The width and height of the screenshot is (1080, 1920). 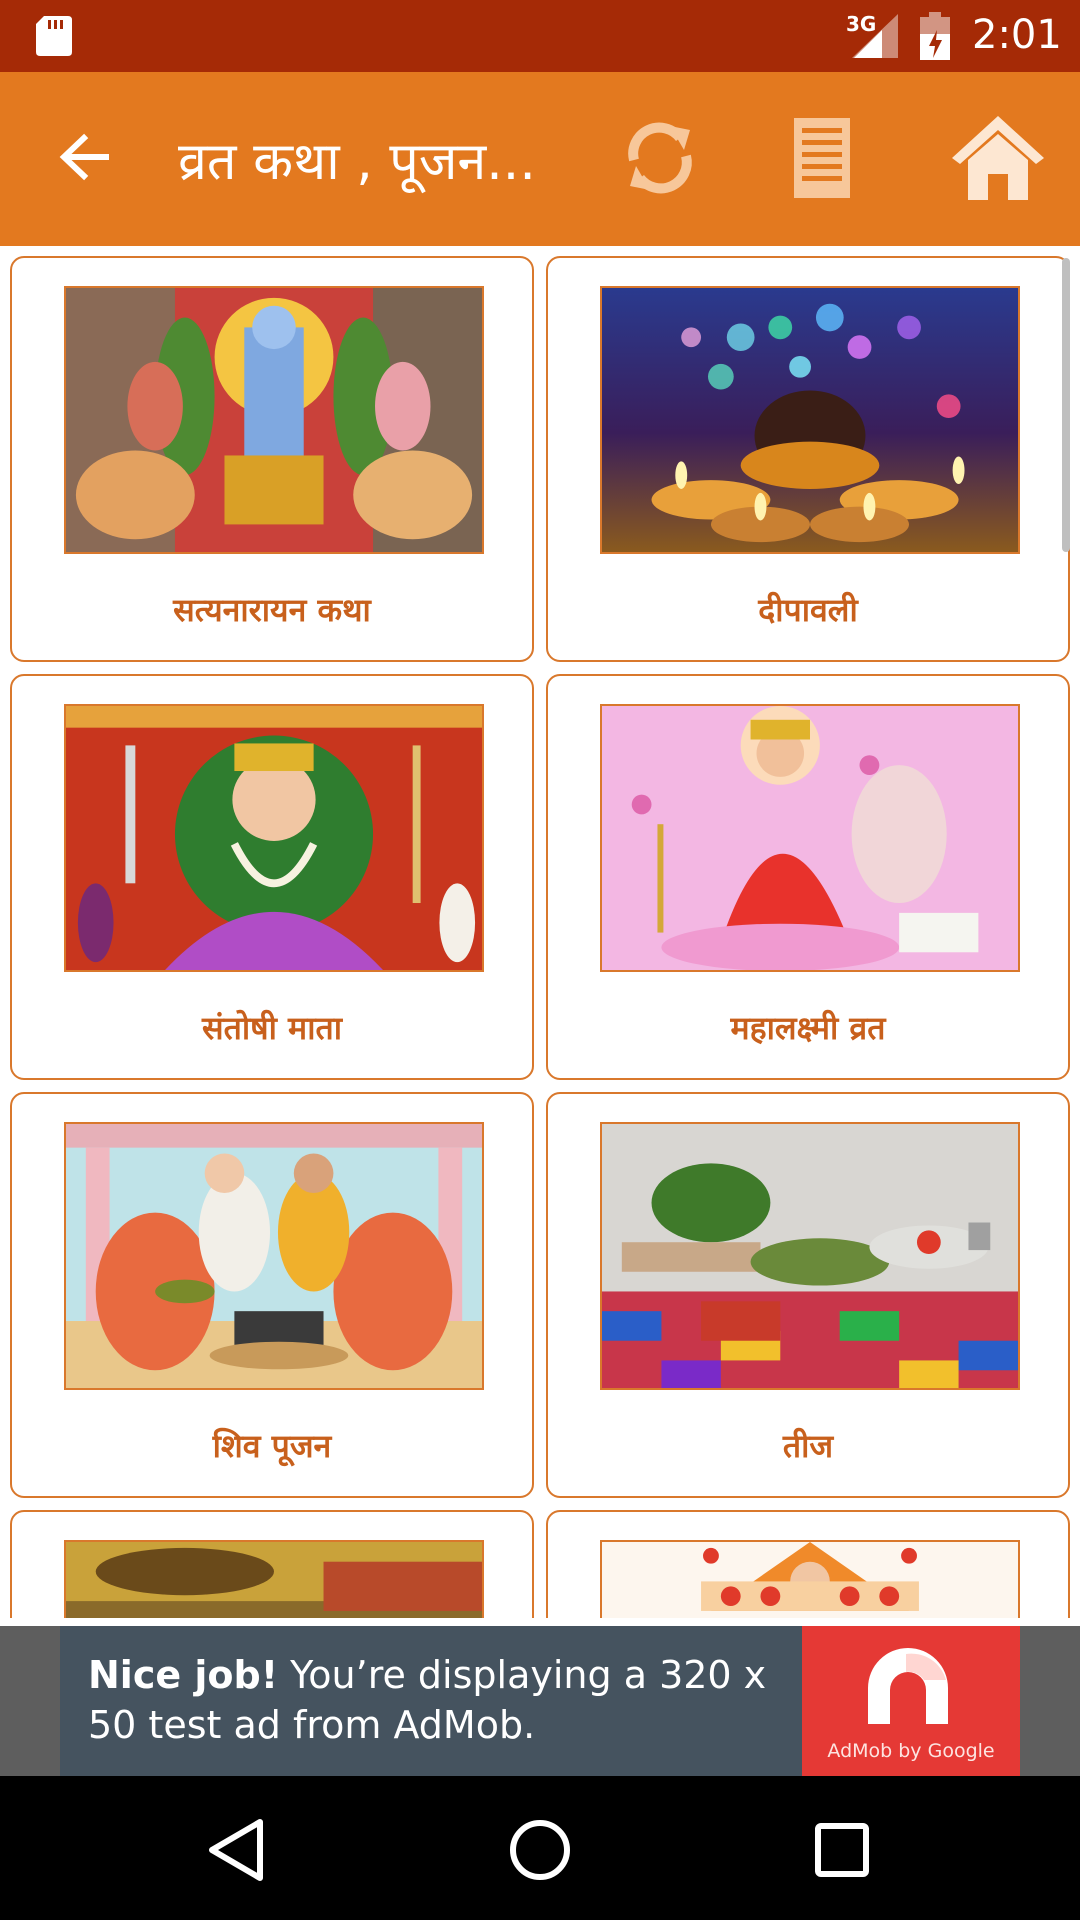 I want to click on card-mahalakshmi-vrat: महालक्ष्मी व्रत, so click(x=808, y=877).